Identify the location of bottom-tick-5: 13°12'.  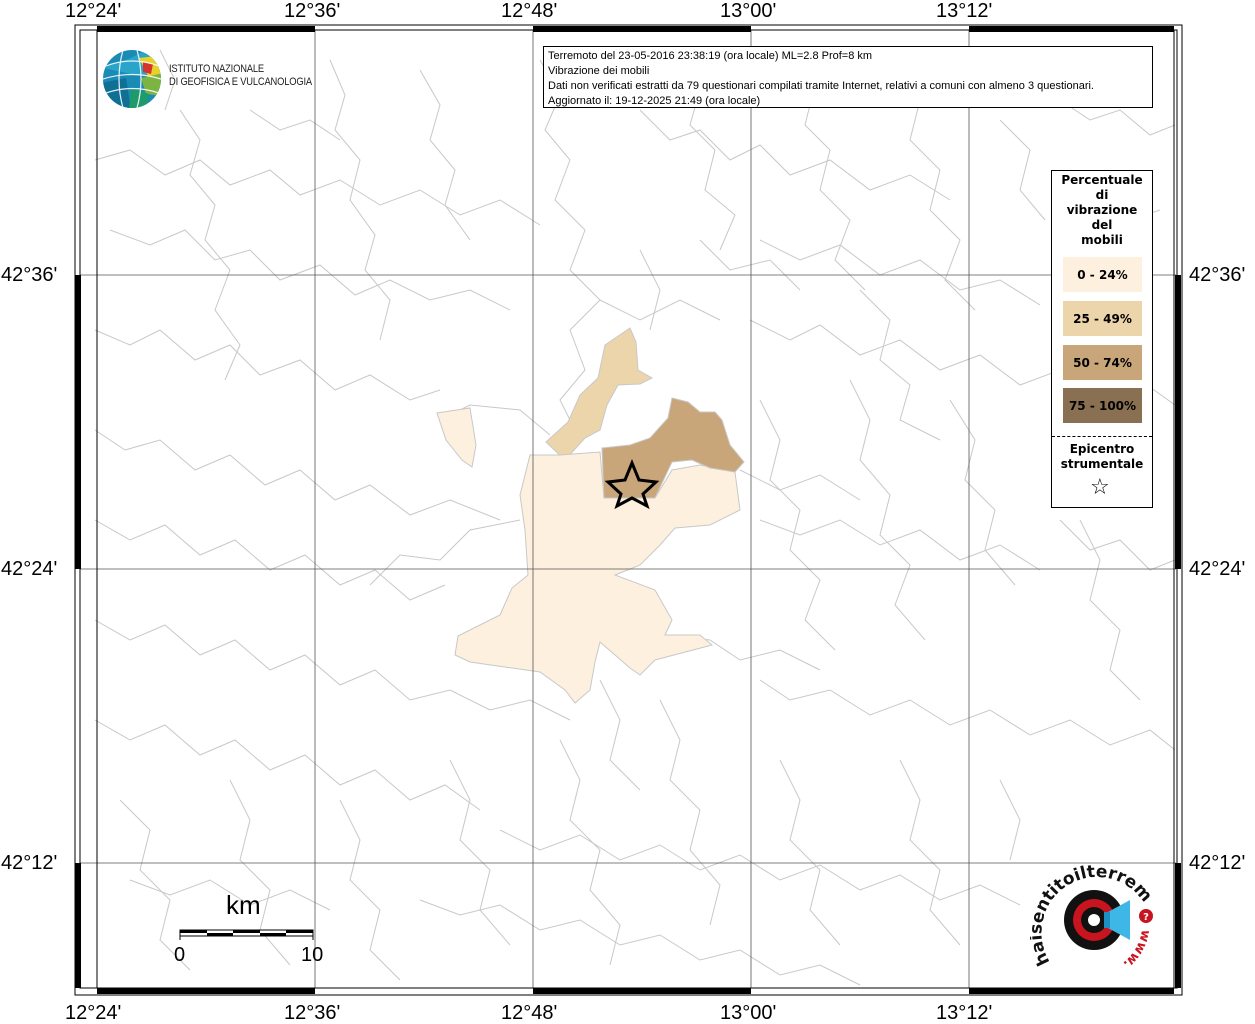
(964, 1013).